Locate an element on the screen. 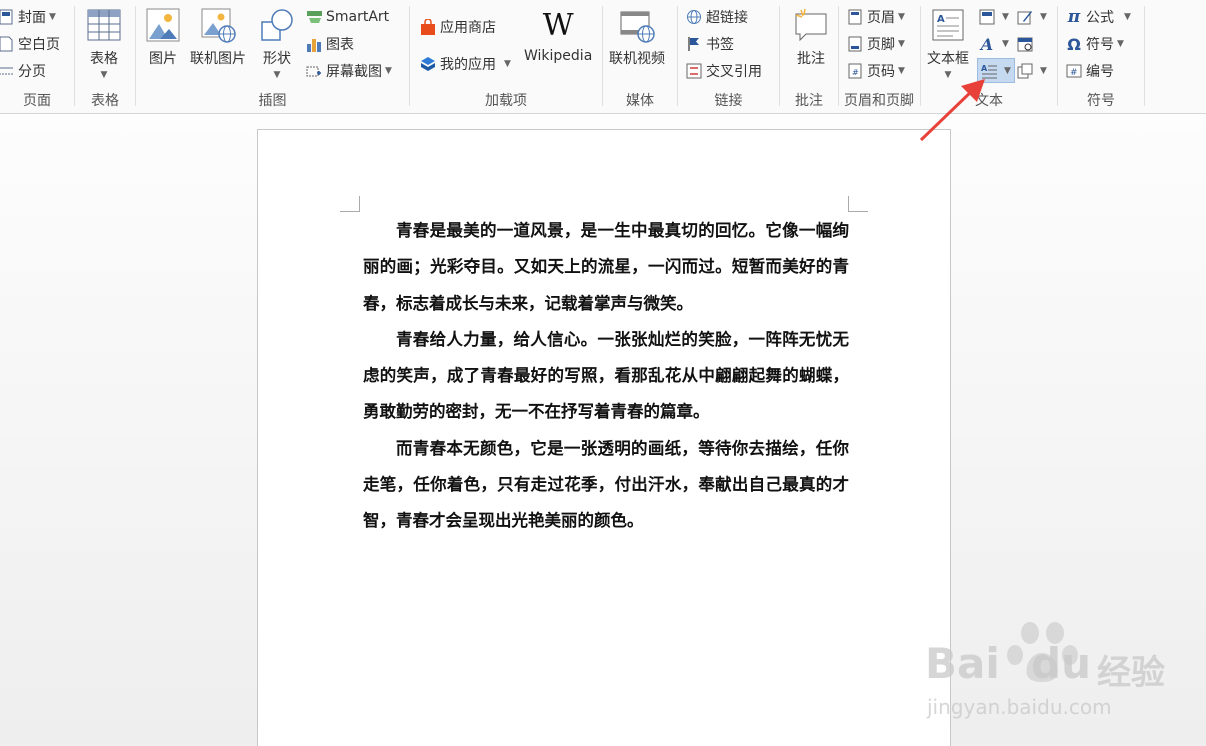  watermark-cn: 经验 is located at coordinates (1131, 673).